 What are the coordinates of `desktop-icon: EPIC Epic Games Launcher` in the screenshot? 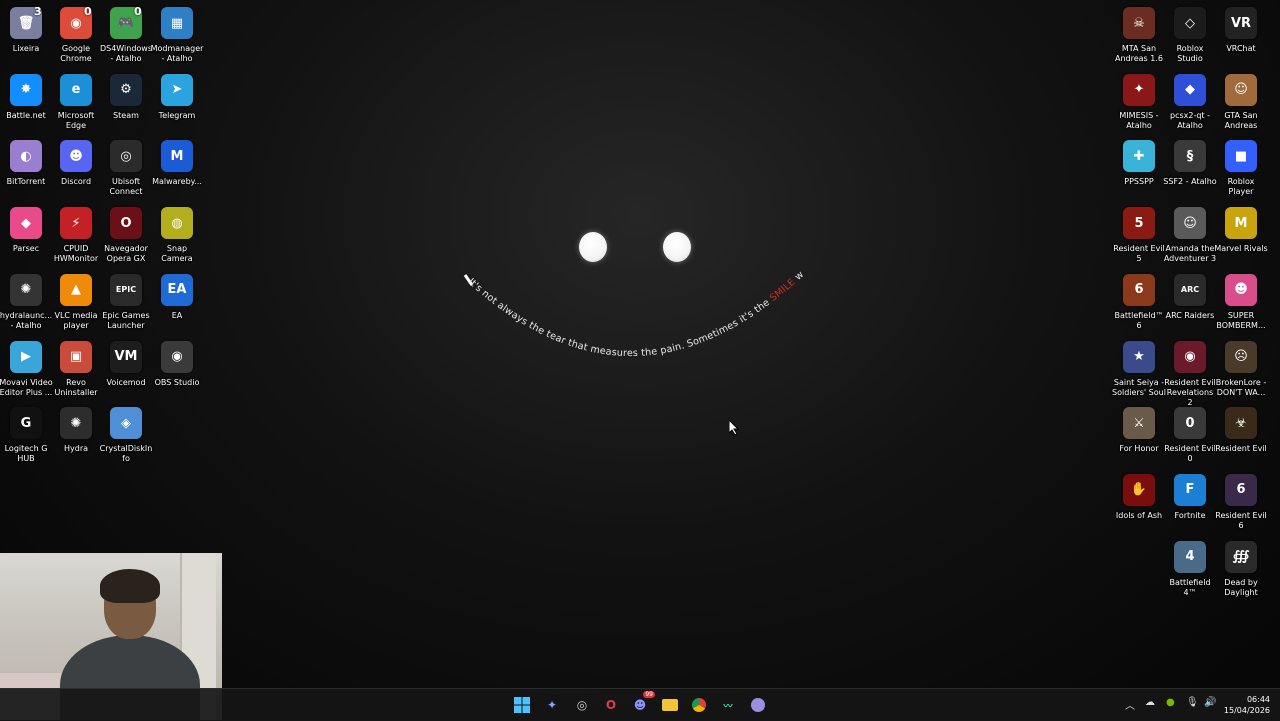 It's located at (126, 300).